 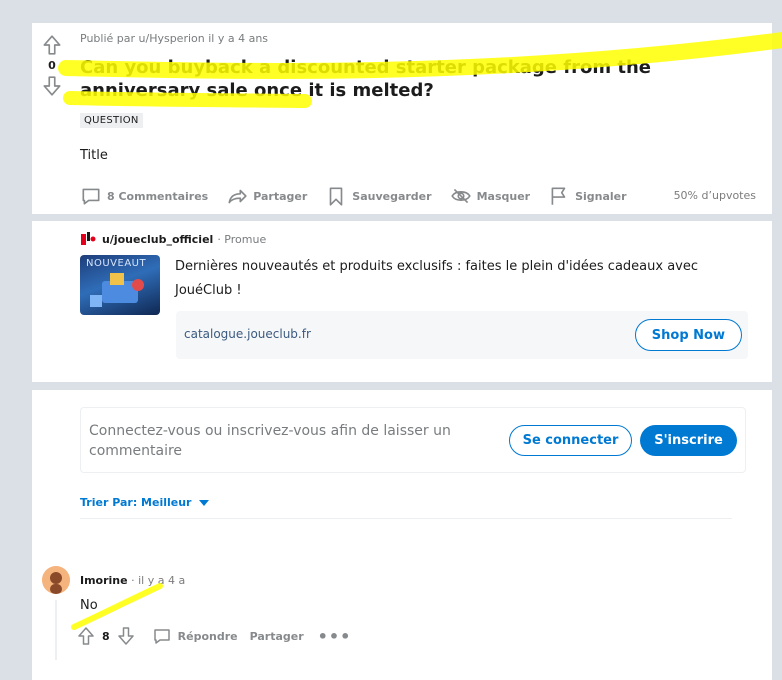 What do you see at coordinates (52, 45) in the screenshot?
I see `upvote-icon` at bounding box center [52, 45].